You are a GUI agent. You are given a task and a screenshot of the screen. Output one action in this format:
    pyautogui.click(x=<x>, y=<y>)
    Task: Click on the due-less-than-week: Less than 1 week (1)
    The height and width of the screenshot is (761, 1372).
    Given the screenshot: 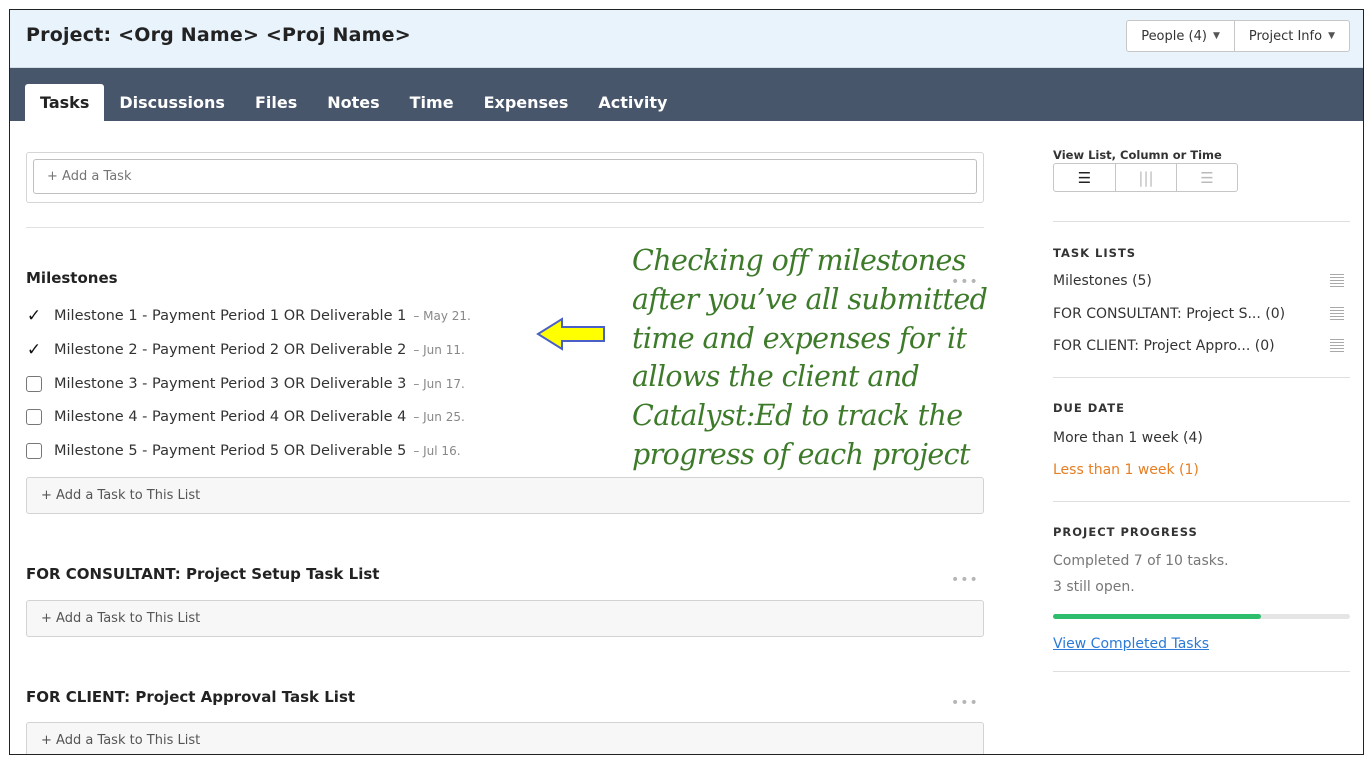 What is the action you would take?
    pyautogui.click(x=1201, y=470)
    